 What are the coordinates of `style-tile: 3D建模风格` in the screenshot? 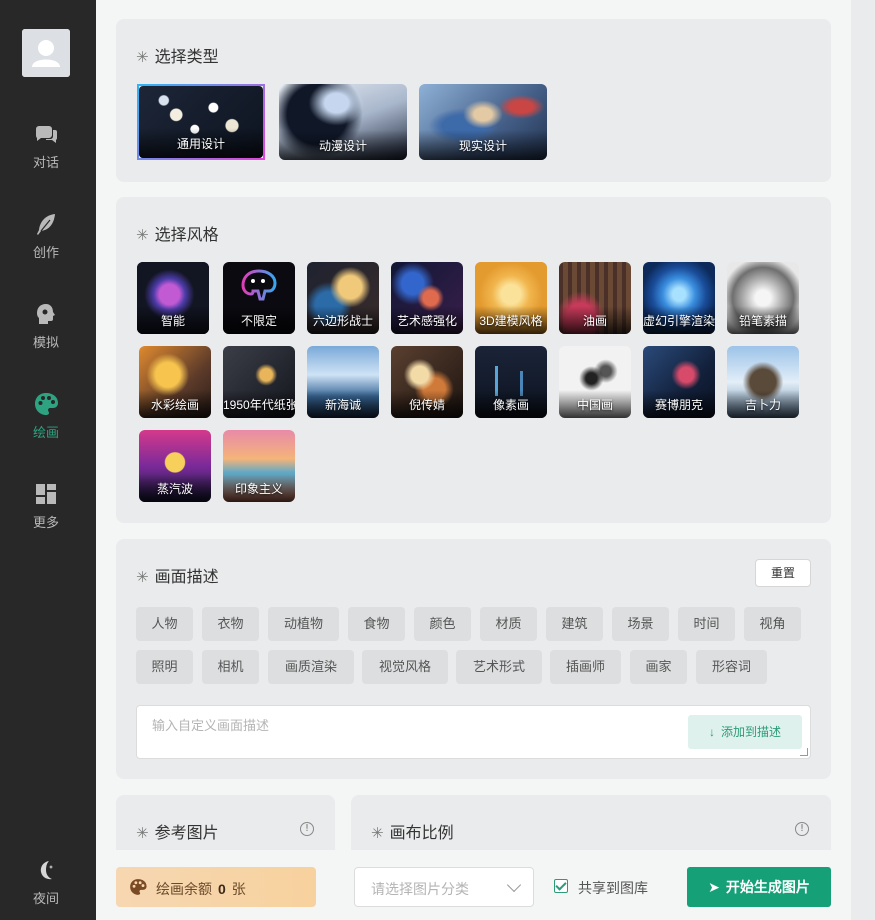 It's located at (511, 298).